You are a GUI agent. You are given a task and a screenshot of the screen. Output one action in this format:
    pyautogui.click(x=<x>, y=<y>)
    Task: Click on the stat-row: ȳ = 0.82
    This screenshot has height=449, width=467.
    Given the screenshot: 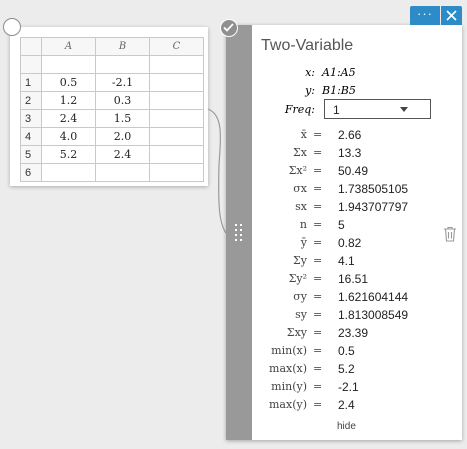 What is the action you would take?
    pyautogui.click(x=357, y=245)
    